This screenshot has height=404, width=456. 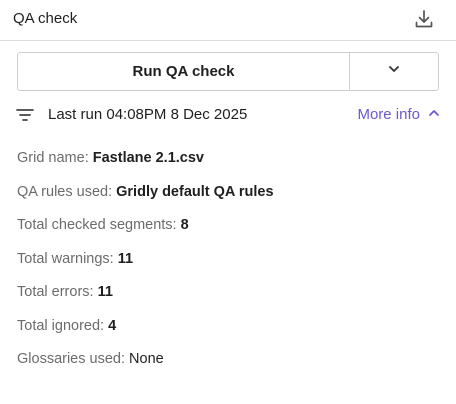 I want to click on glossaries-value: None, so click(x=146, y=359).